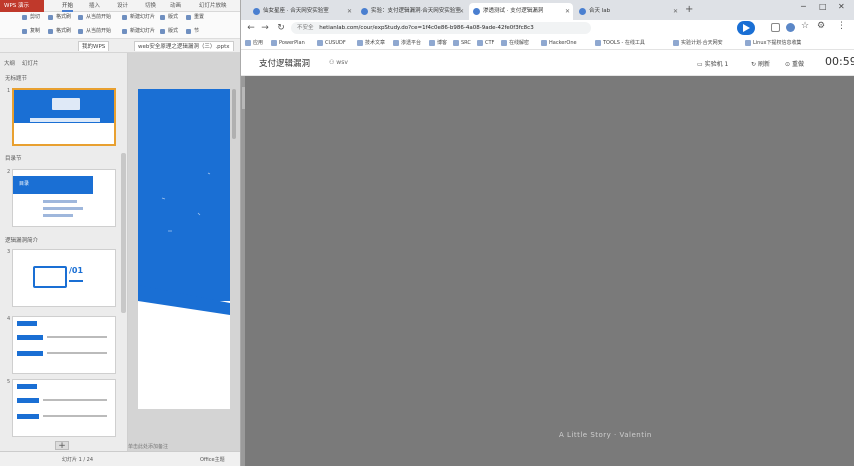 The height and width of the screenshot is (466, 854). Describe the element at coordinates (76, 270) in the screenshot. I see `thumb-big-num: /01` at that location.